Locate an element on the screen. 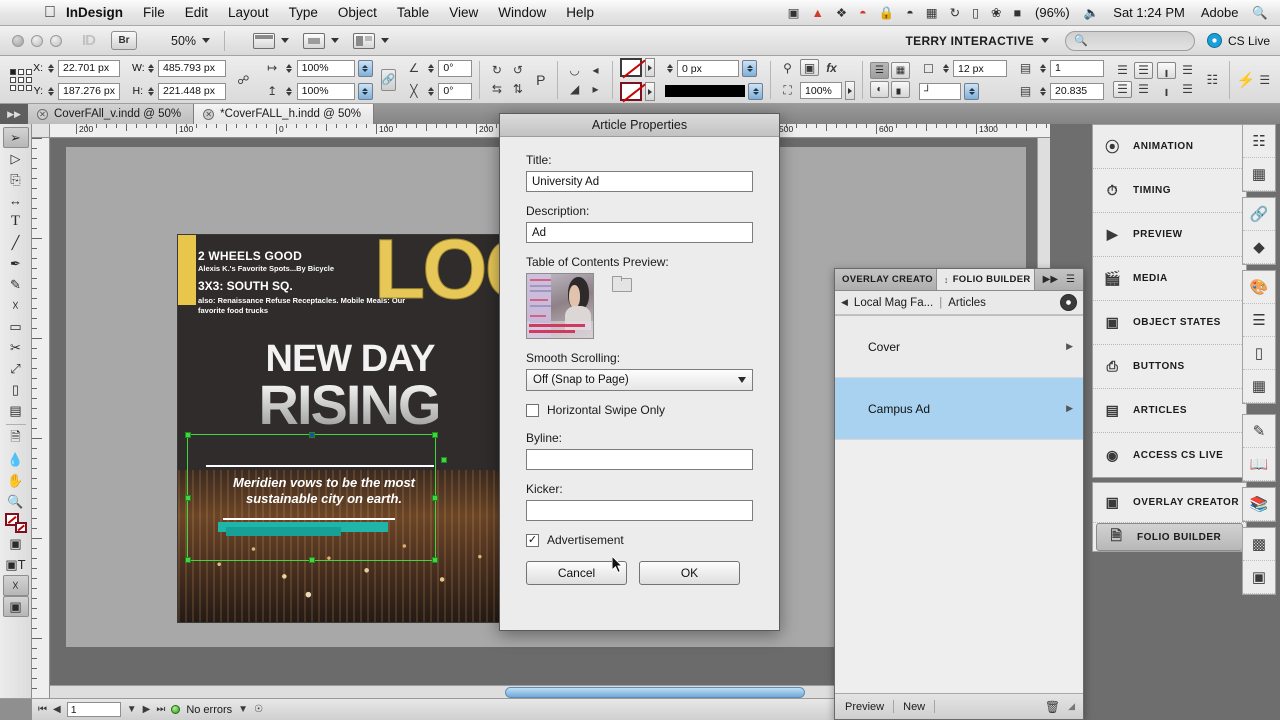 The height and width of the screenshot is (720, 1280). select-content-icon: ◢ is located at coordinates (574, 89).